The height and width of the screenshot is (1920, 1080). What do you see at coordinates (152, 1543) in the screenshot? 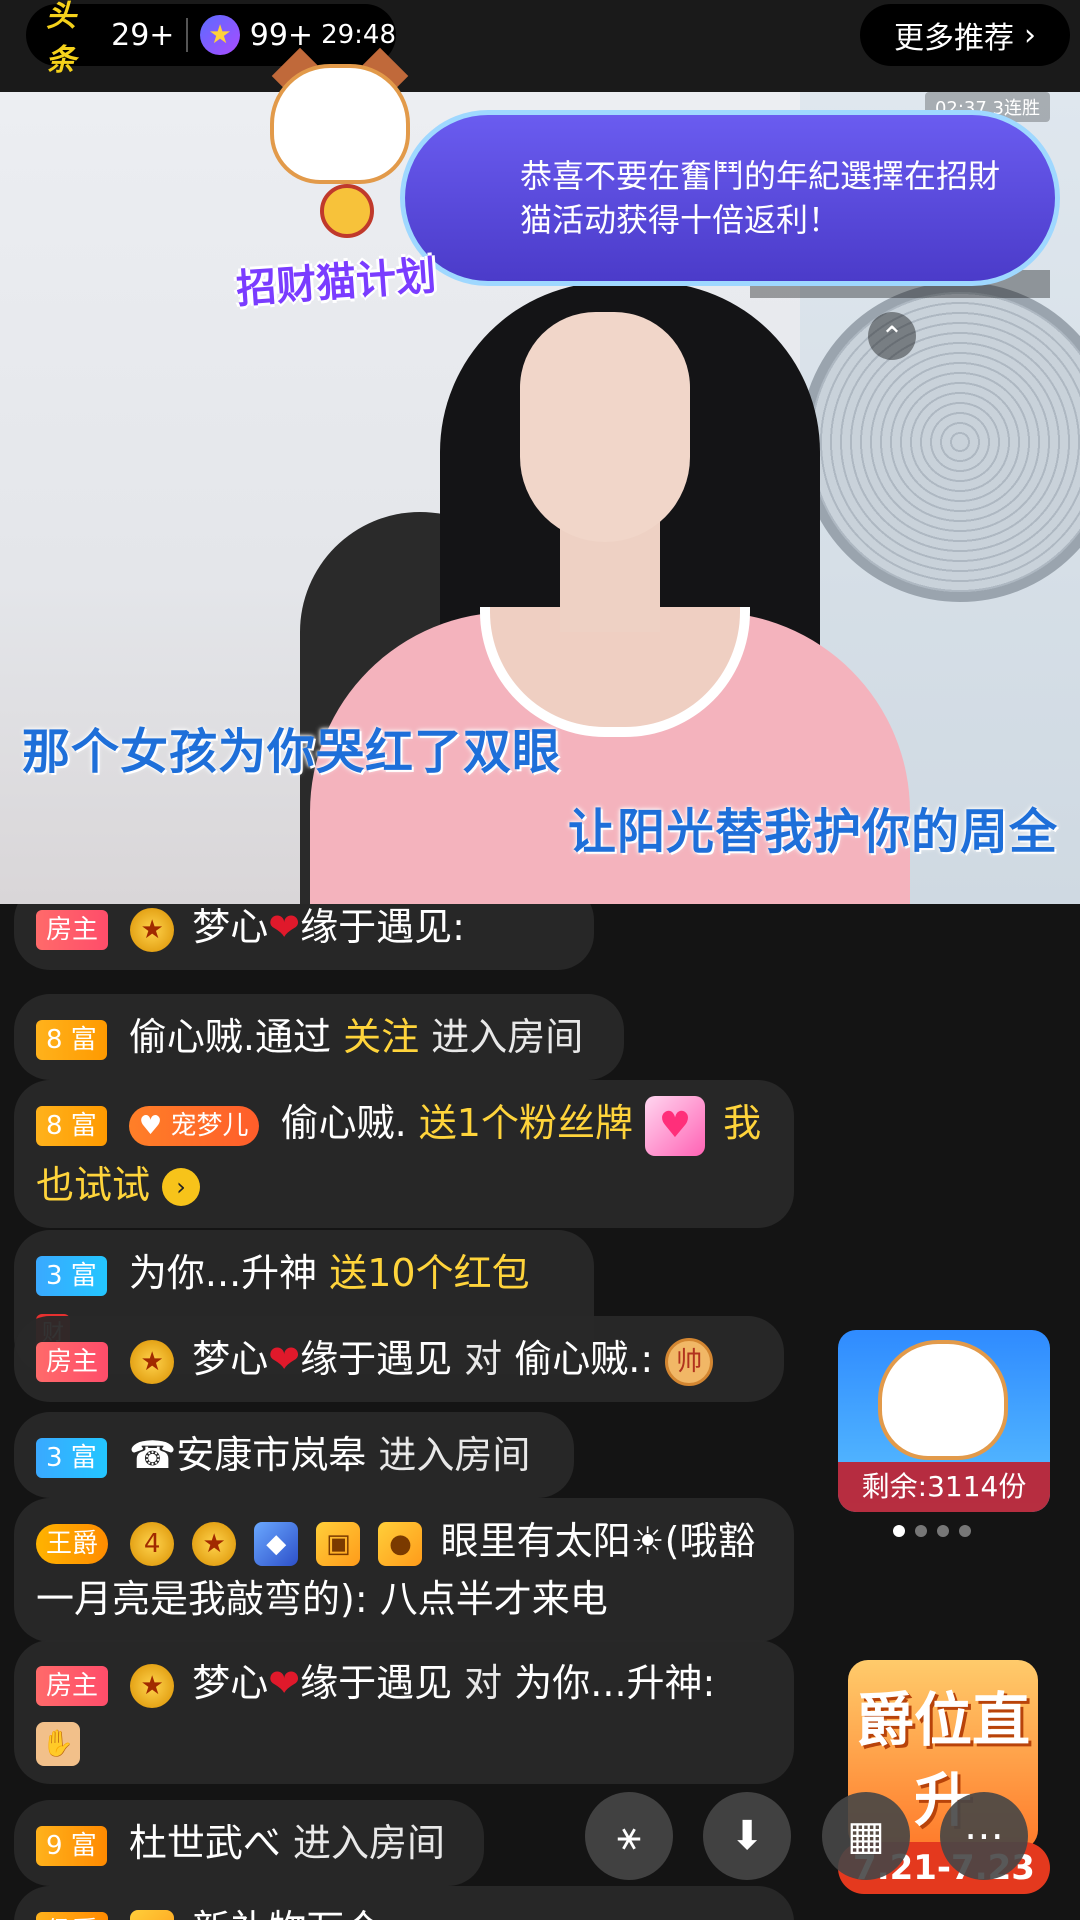
I see `level-icon: 4` at bounding box center [152, 1543].